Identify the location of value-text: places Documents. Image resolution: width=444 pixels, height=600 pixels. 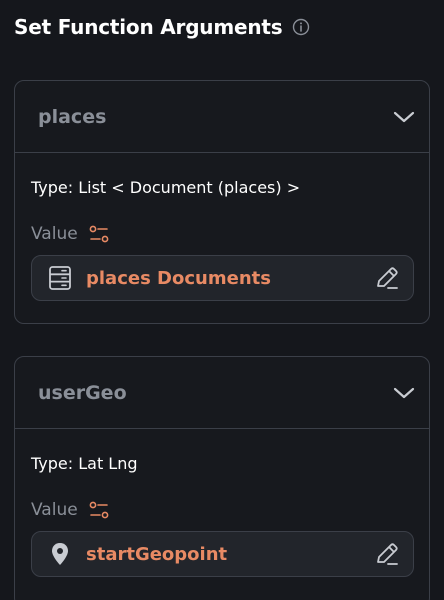
(178, 278).